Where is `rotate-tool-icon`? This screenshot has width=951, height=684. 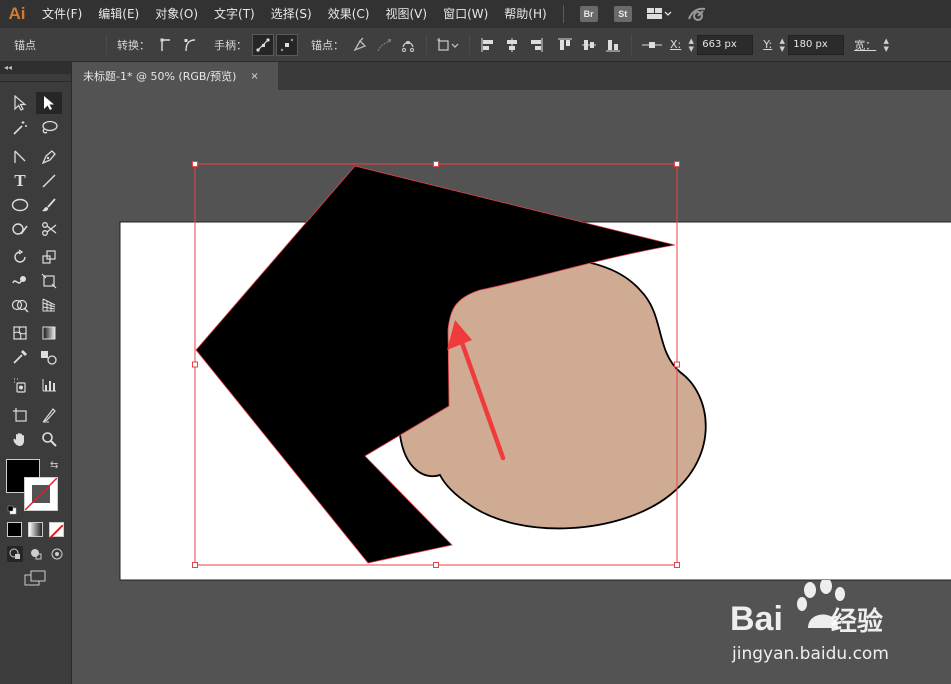 rotate-tool-icon is located at coordinates (20, 257).